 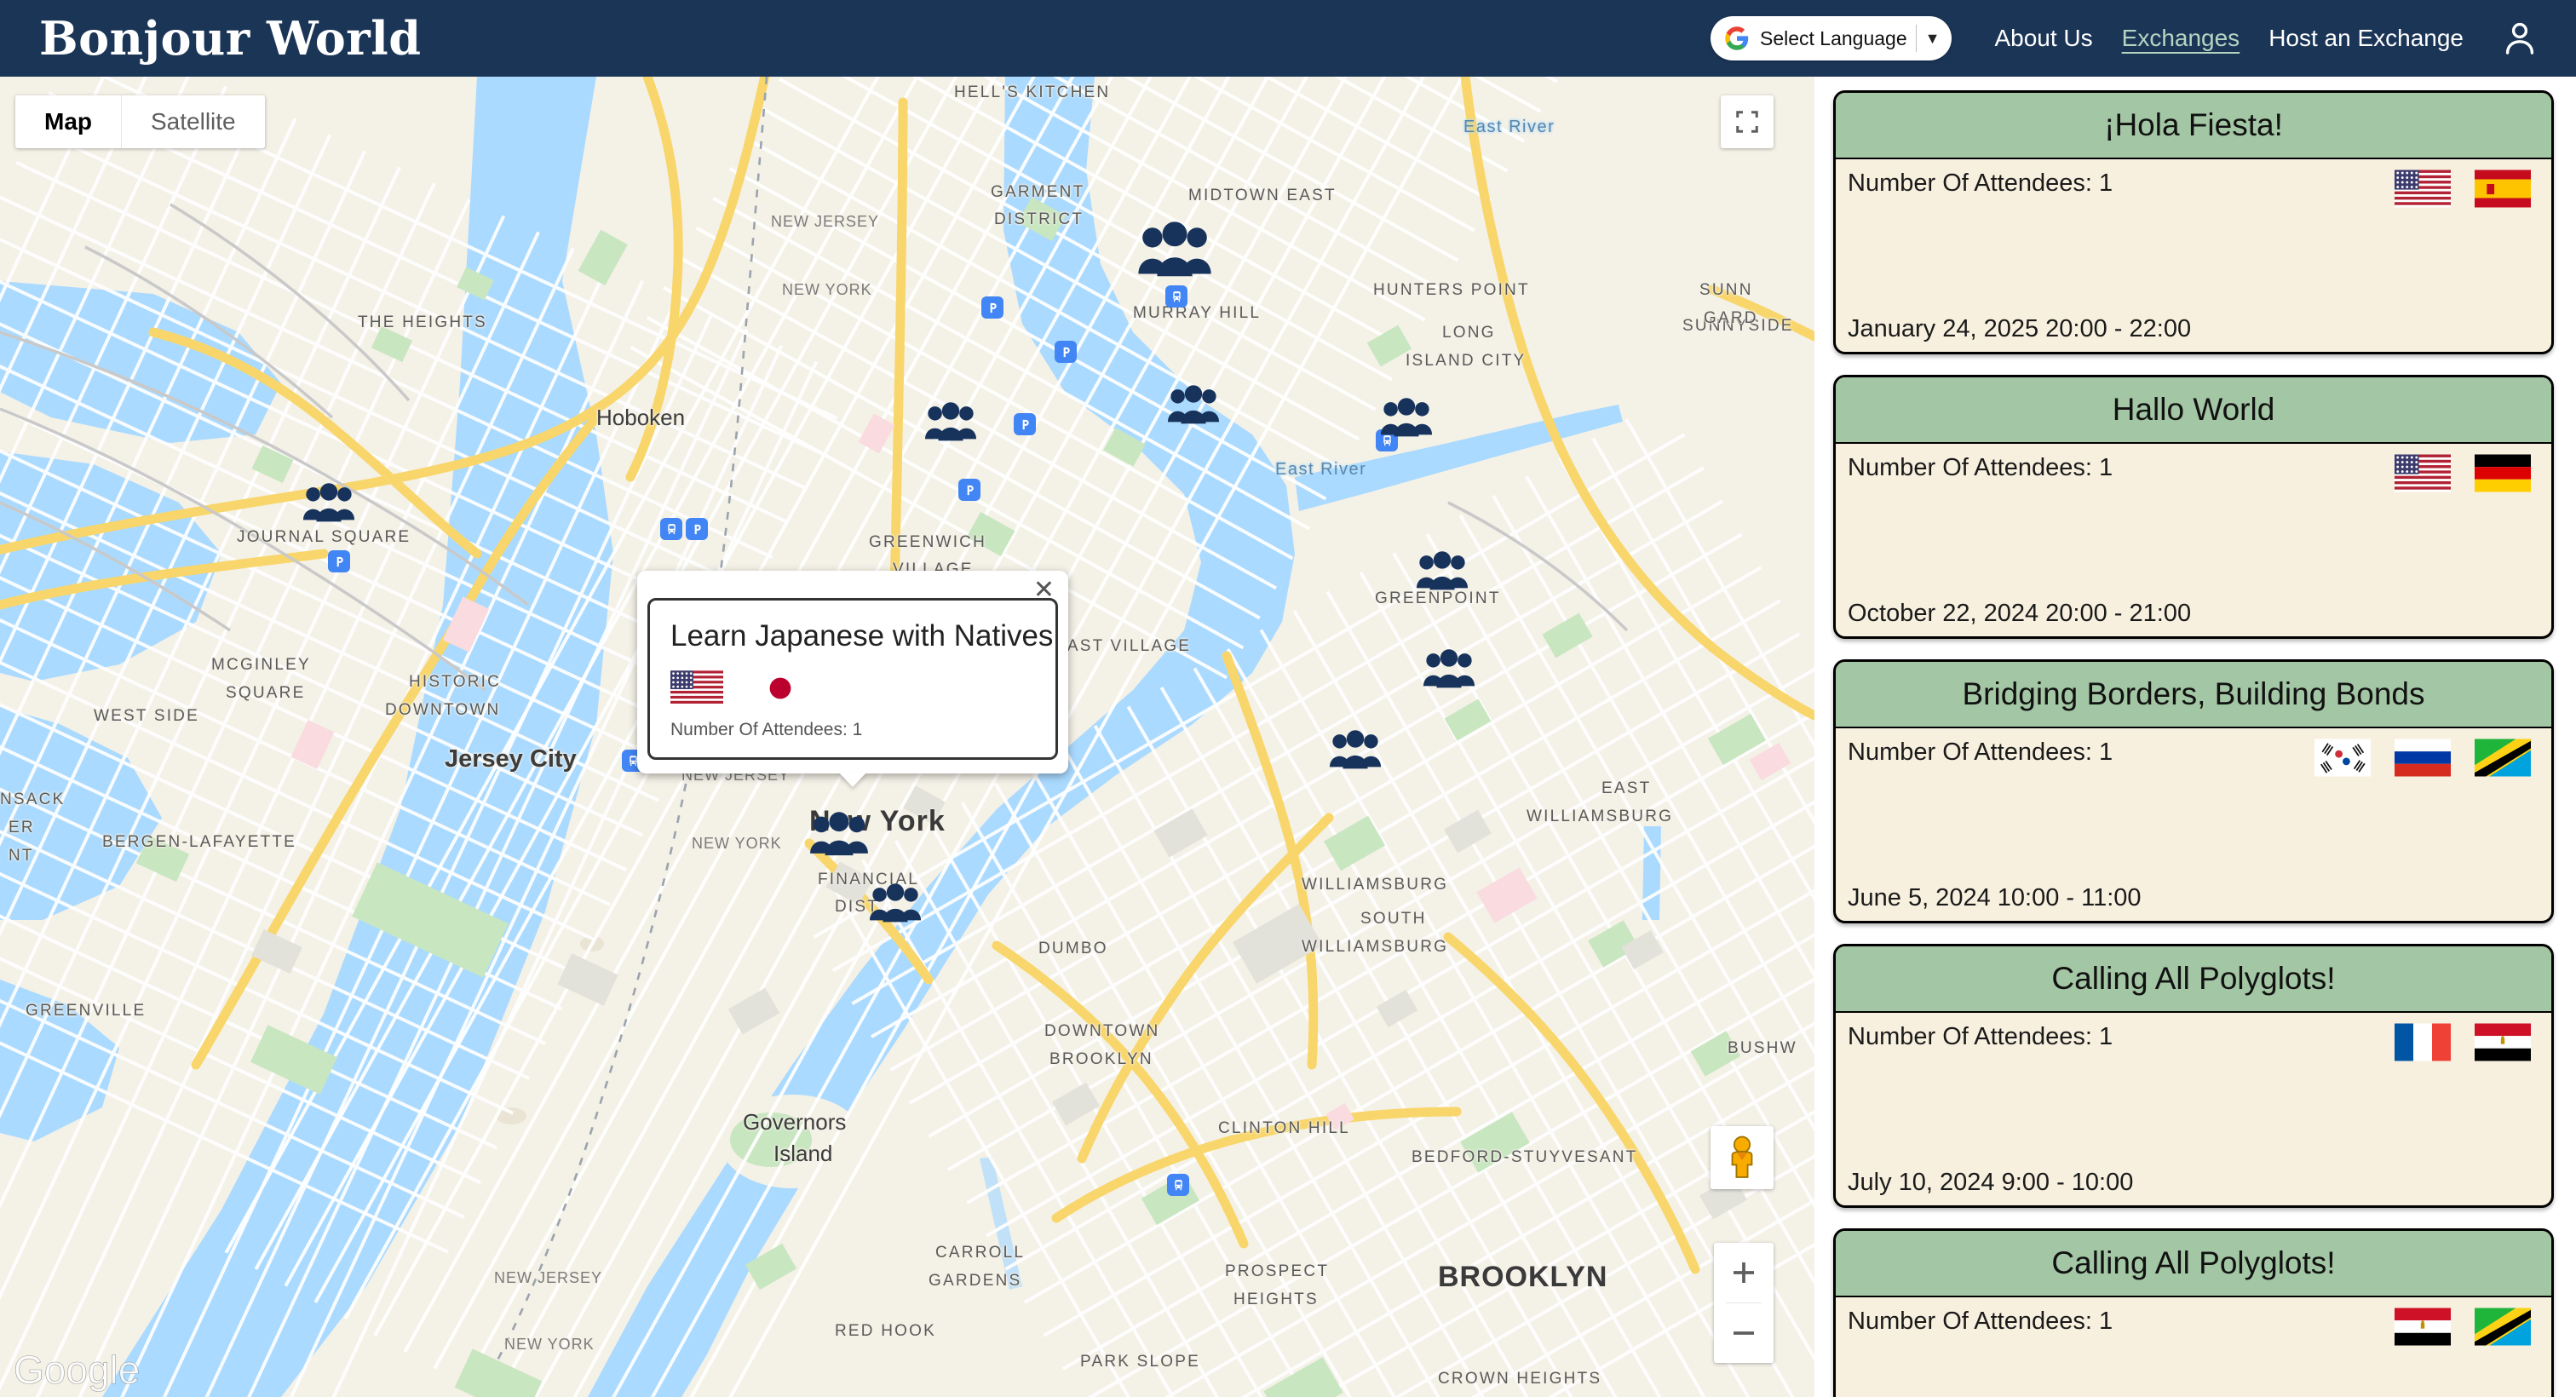 I want to click on translate-selected-language: Select Language, so click(x=1833, y=37).